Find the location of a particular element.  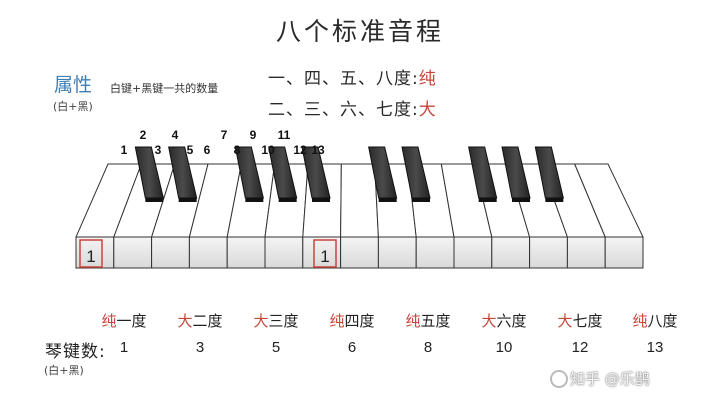

interval-key-count: 13 is located at coordinates (655, 347).